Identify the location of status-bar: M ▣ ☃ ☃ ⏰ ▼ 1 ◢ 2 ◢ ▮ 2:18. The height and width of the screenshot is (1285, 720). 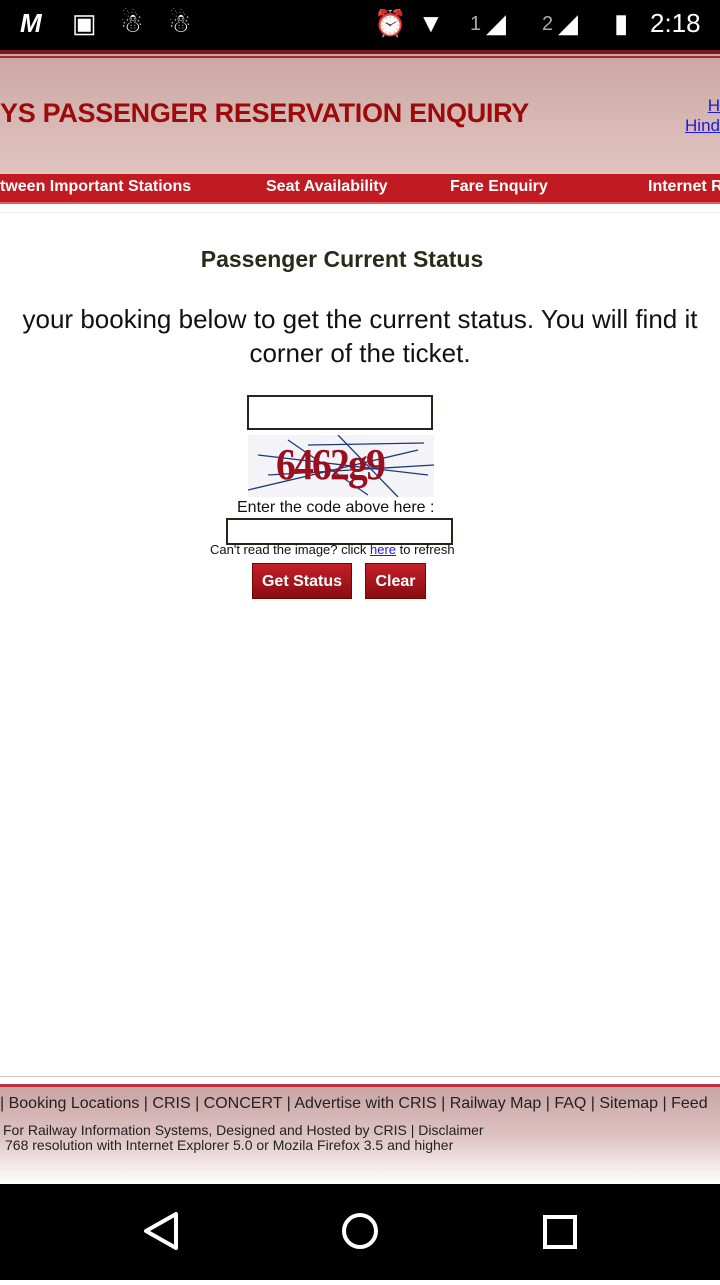
(360, 25).